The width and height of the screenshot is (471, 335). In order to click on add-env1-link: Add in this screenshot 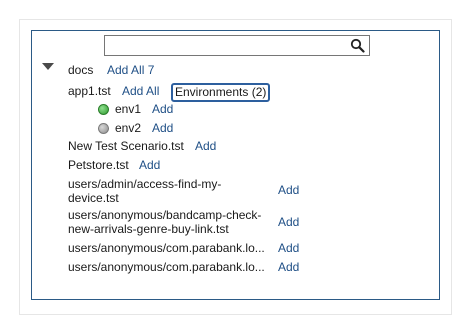, I will do `click(162, 109)`.